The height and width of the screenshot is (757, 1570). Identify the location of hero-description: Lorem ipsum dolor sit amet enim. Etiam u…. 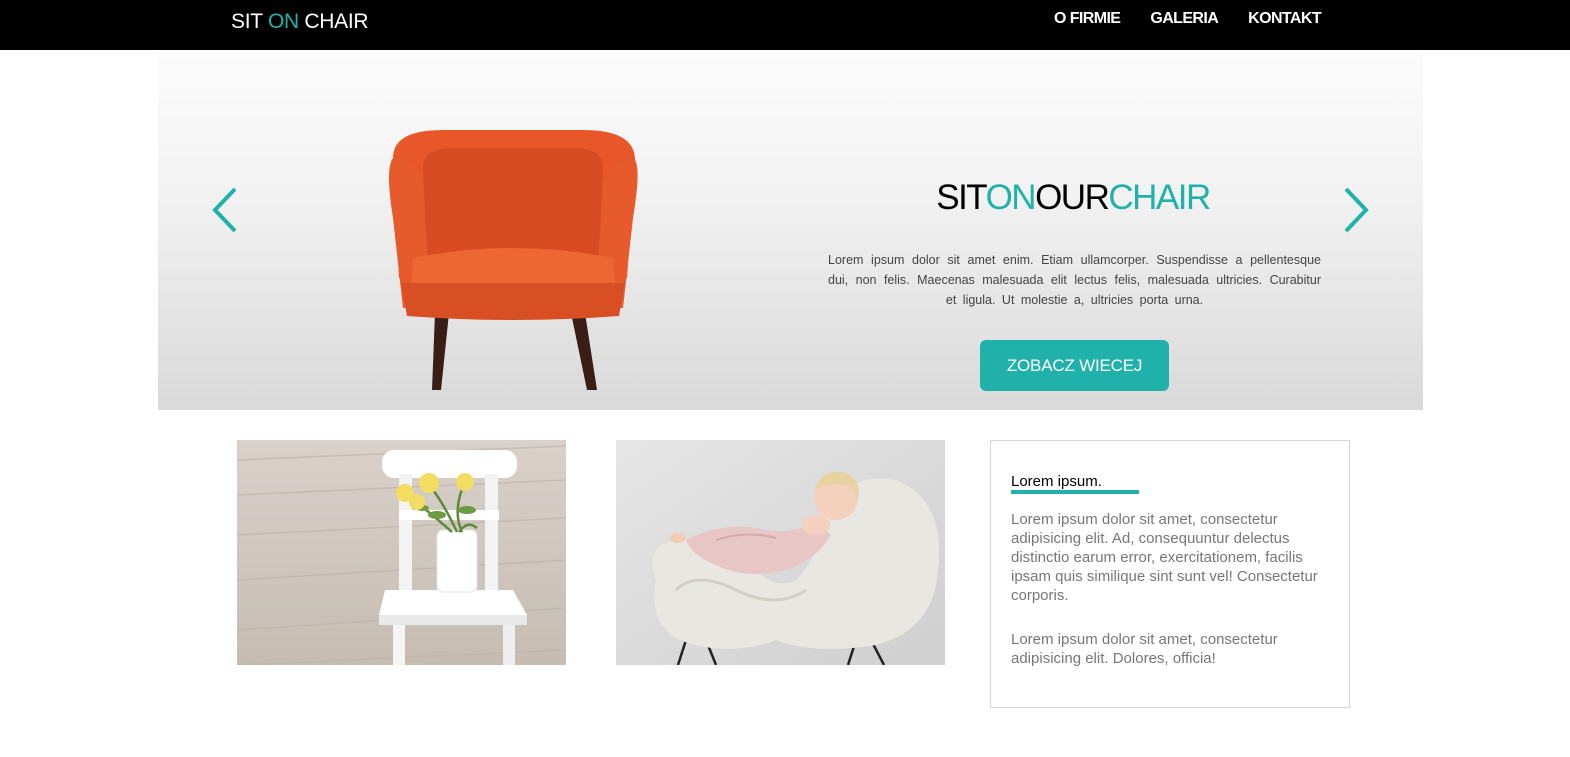
(1074, 280).